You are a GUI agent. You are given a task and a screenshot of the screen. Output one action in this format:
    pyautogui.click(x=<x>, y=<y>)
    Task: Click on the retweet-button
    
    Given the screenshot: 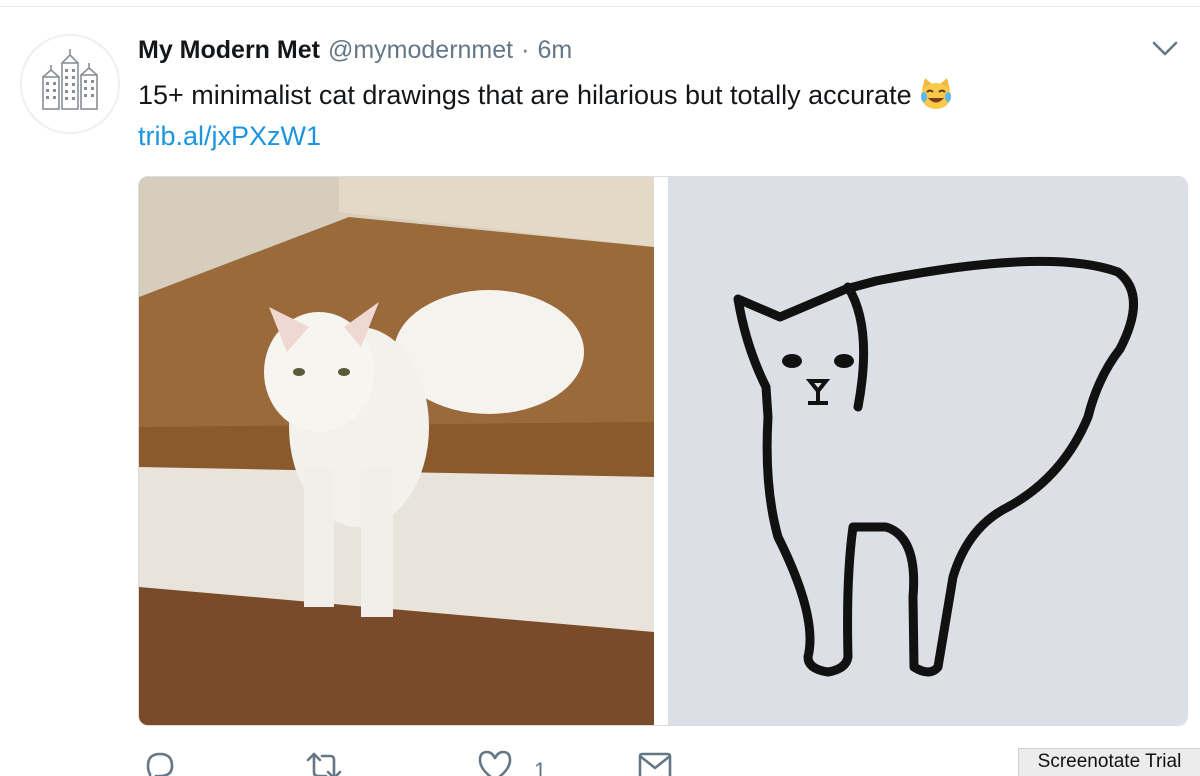 What is the action you would take?
    pyautogui.click(x=324, y=762)
    